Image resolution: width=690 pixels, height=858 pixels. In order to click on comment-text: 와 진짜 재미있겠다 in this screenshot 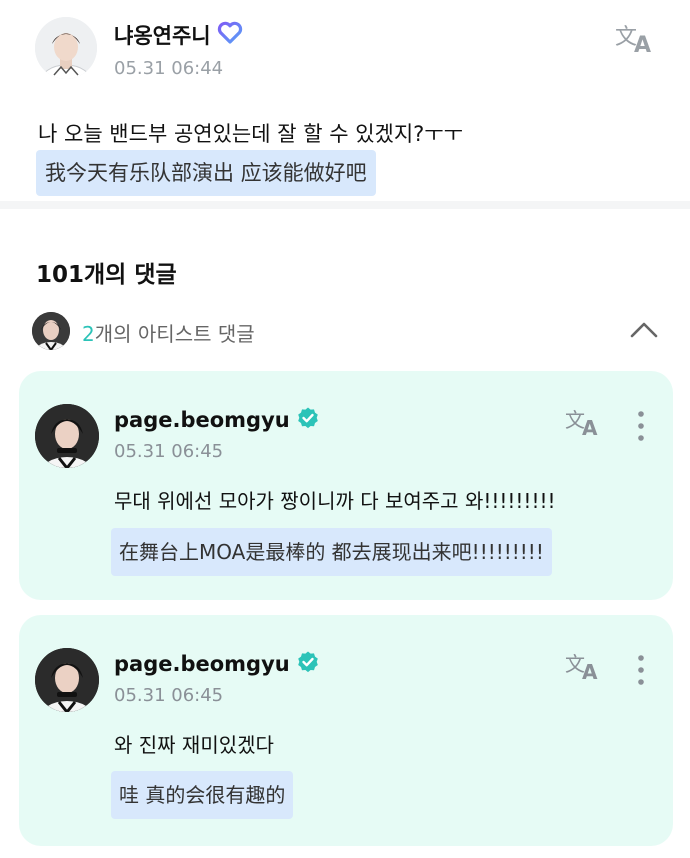, I will do `click(194, 745)`.